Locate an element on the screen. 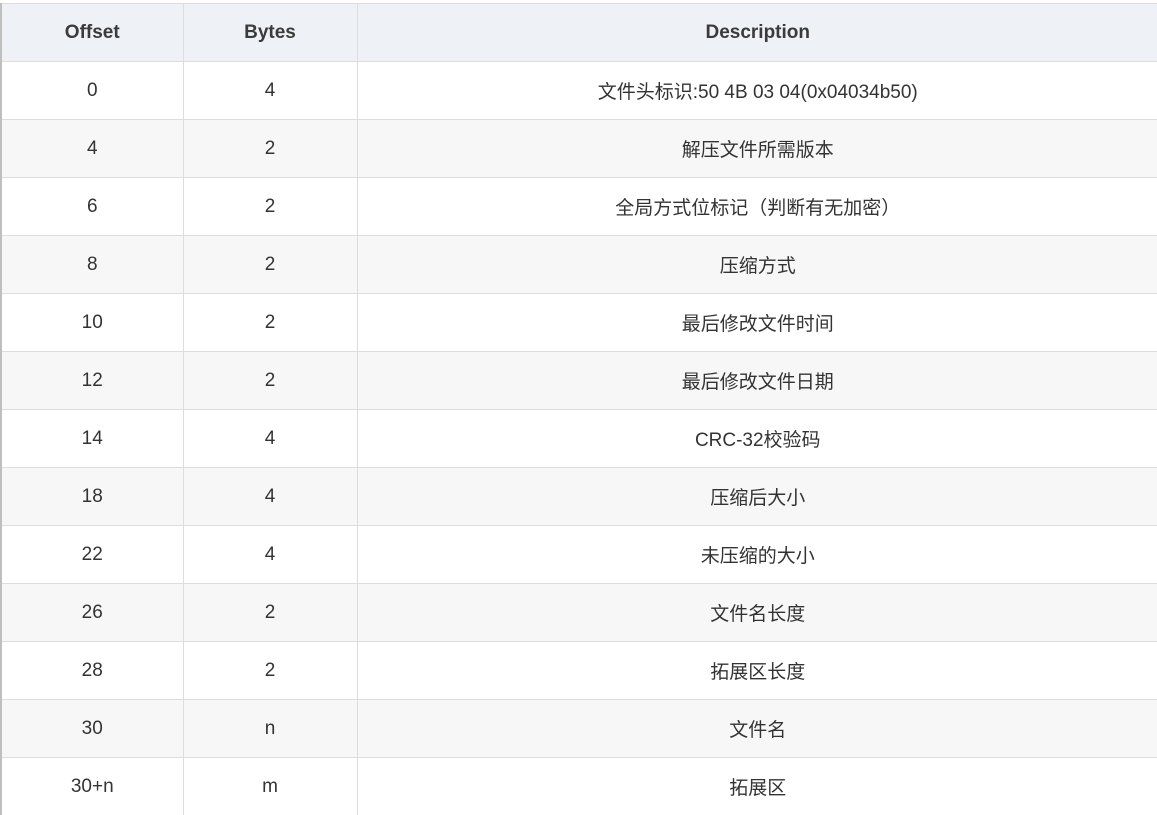  cell-offset: 22 is located at coordinates (92, 555).